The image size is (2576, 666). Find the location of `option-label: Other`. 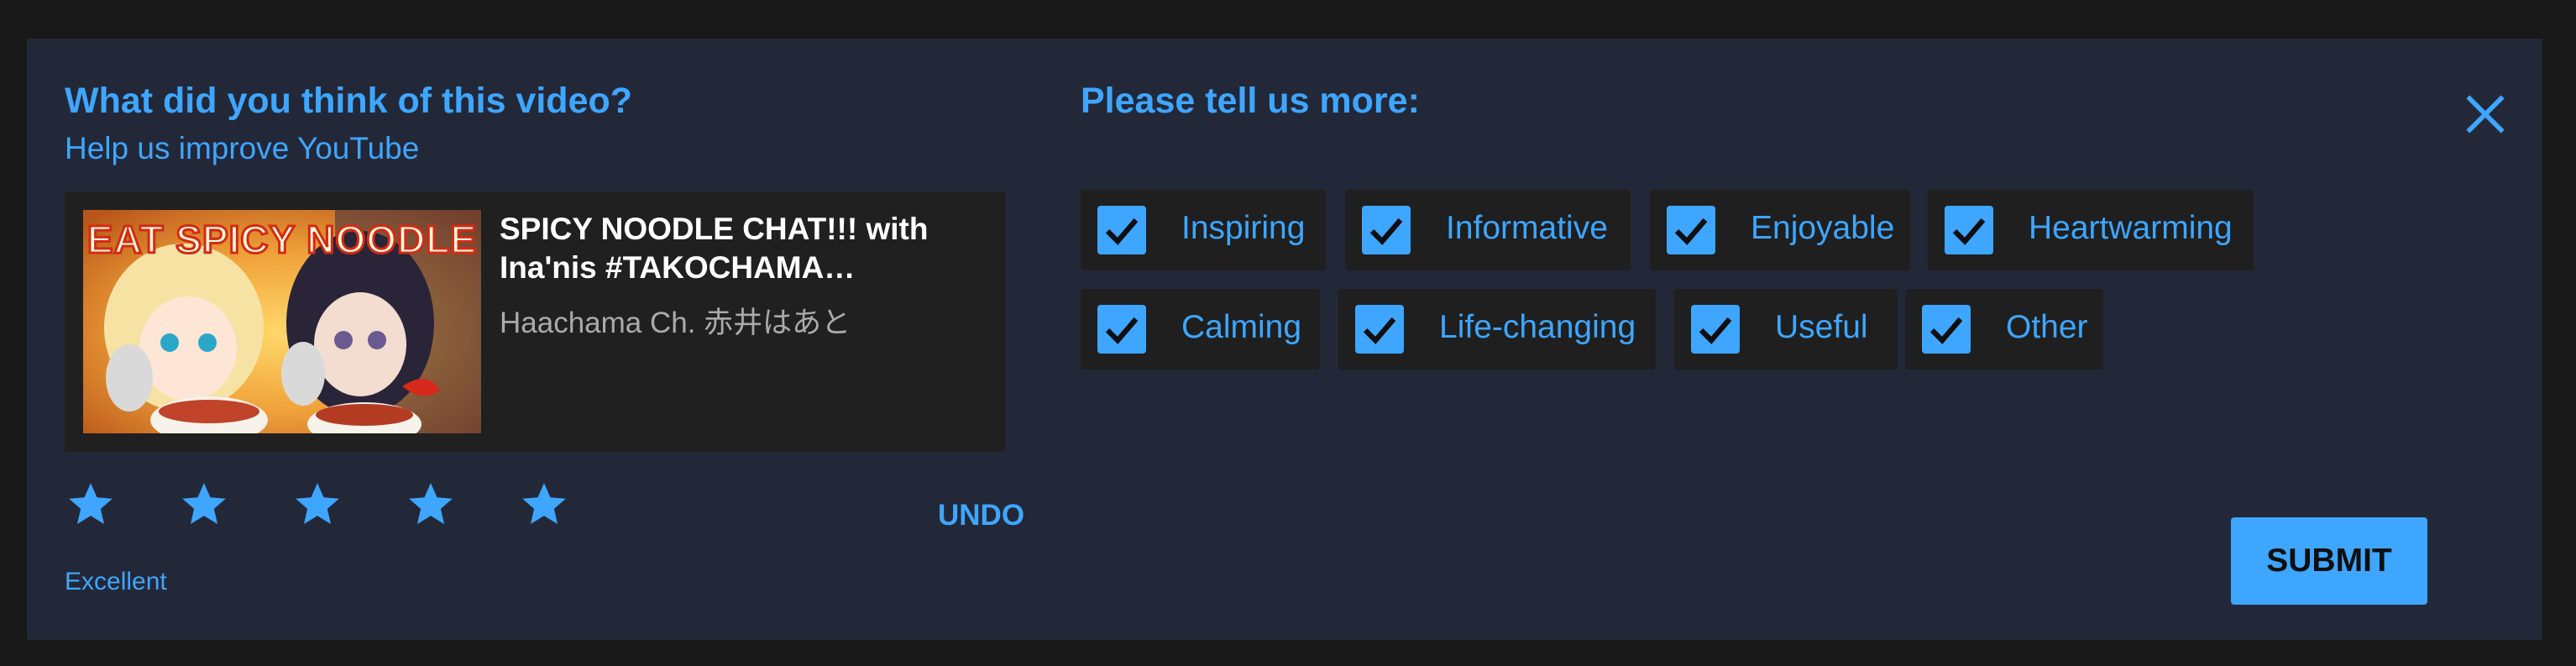

option-label: Other is located at coordinates (2047, 327).